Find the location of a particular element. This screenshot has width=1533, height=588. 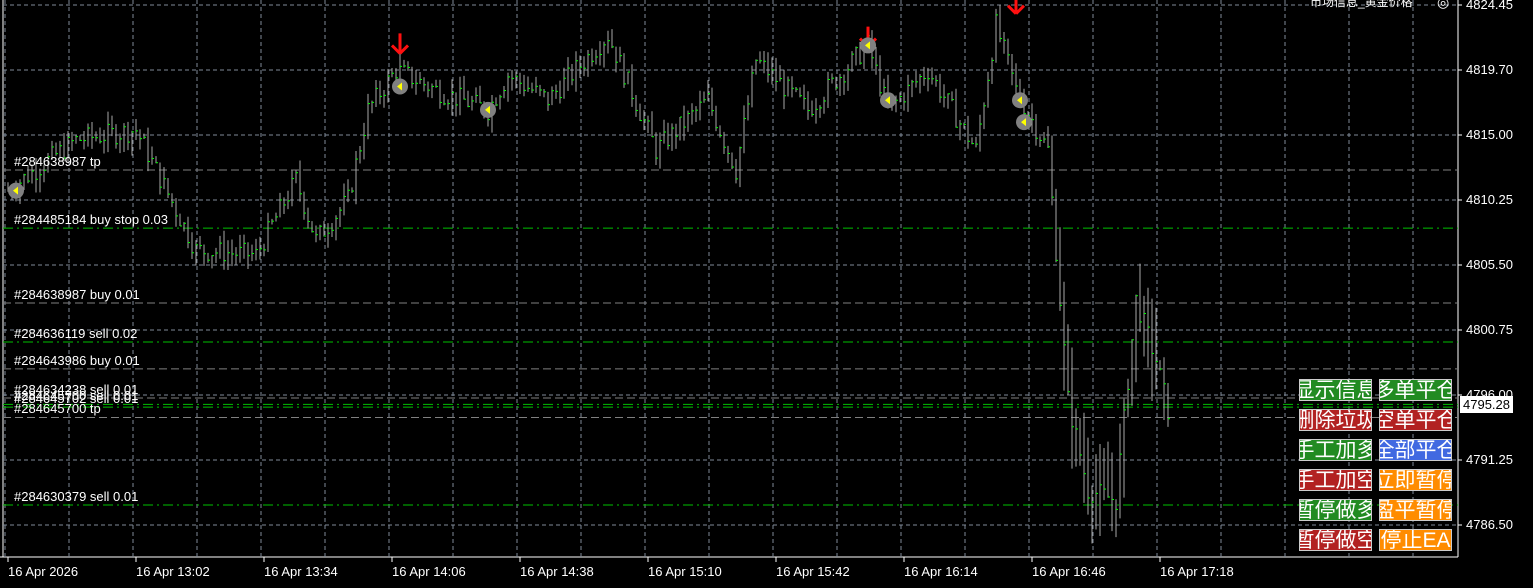

button-label: 暂停做多 is located at coordinates (1335, 510).